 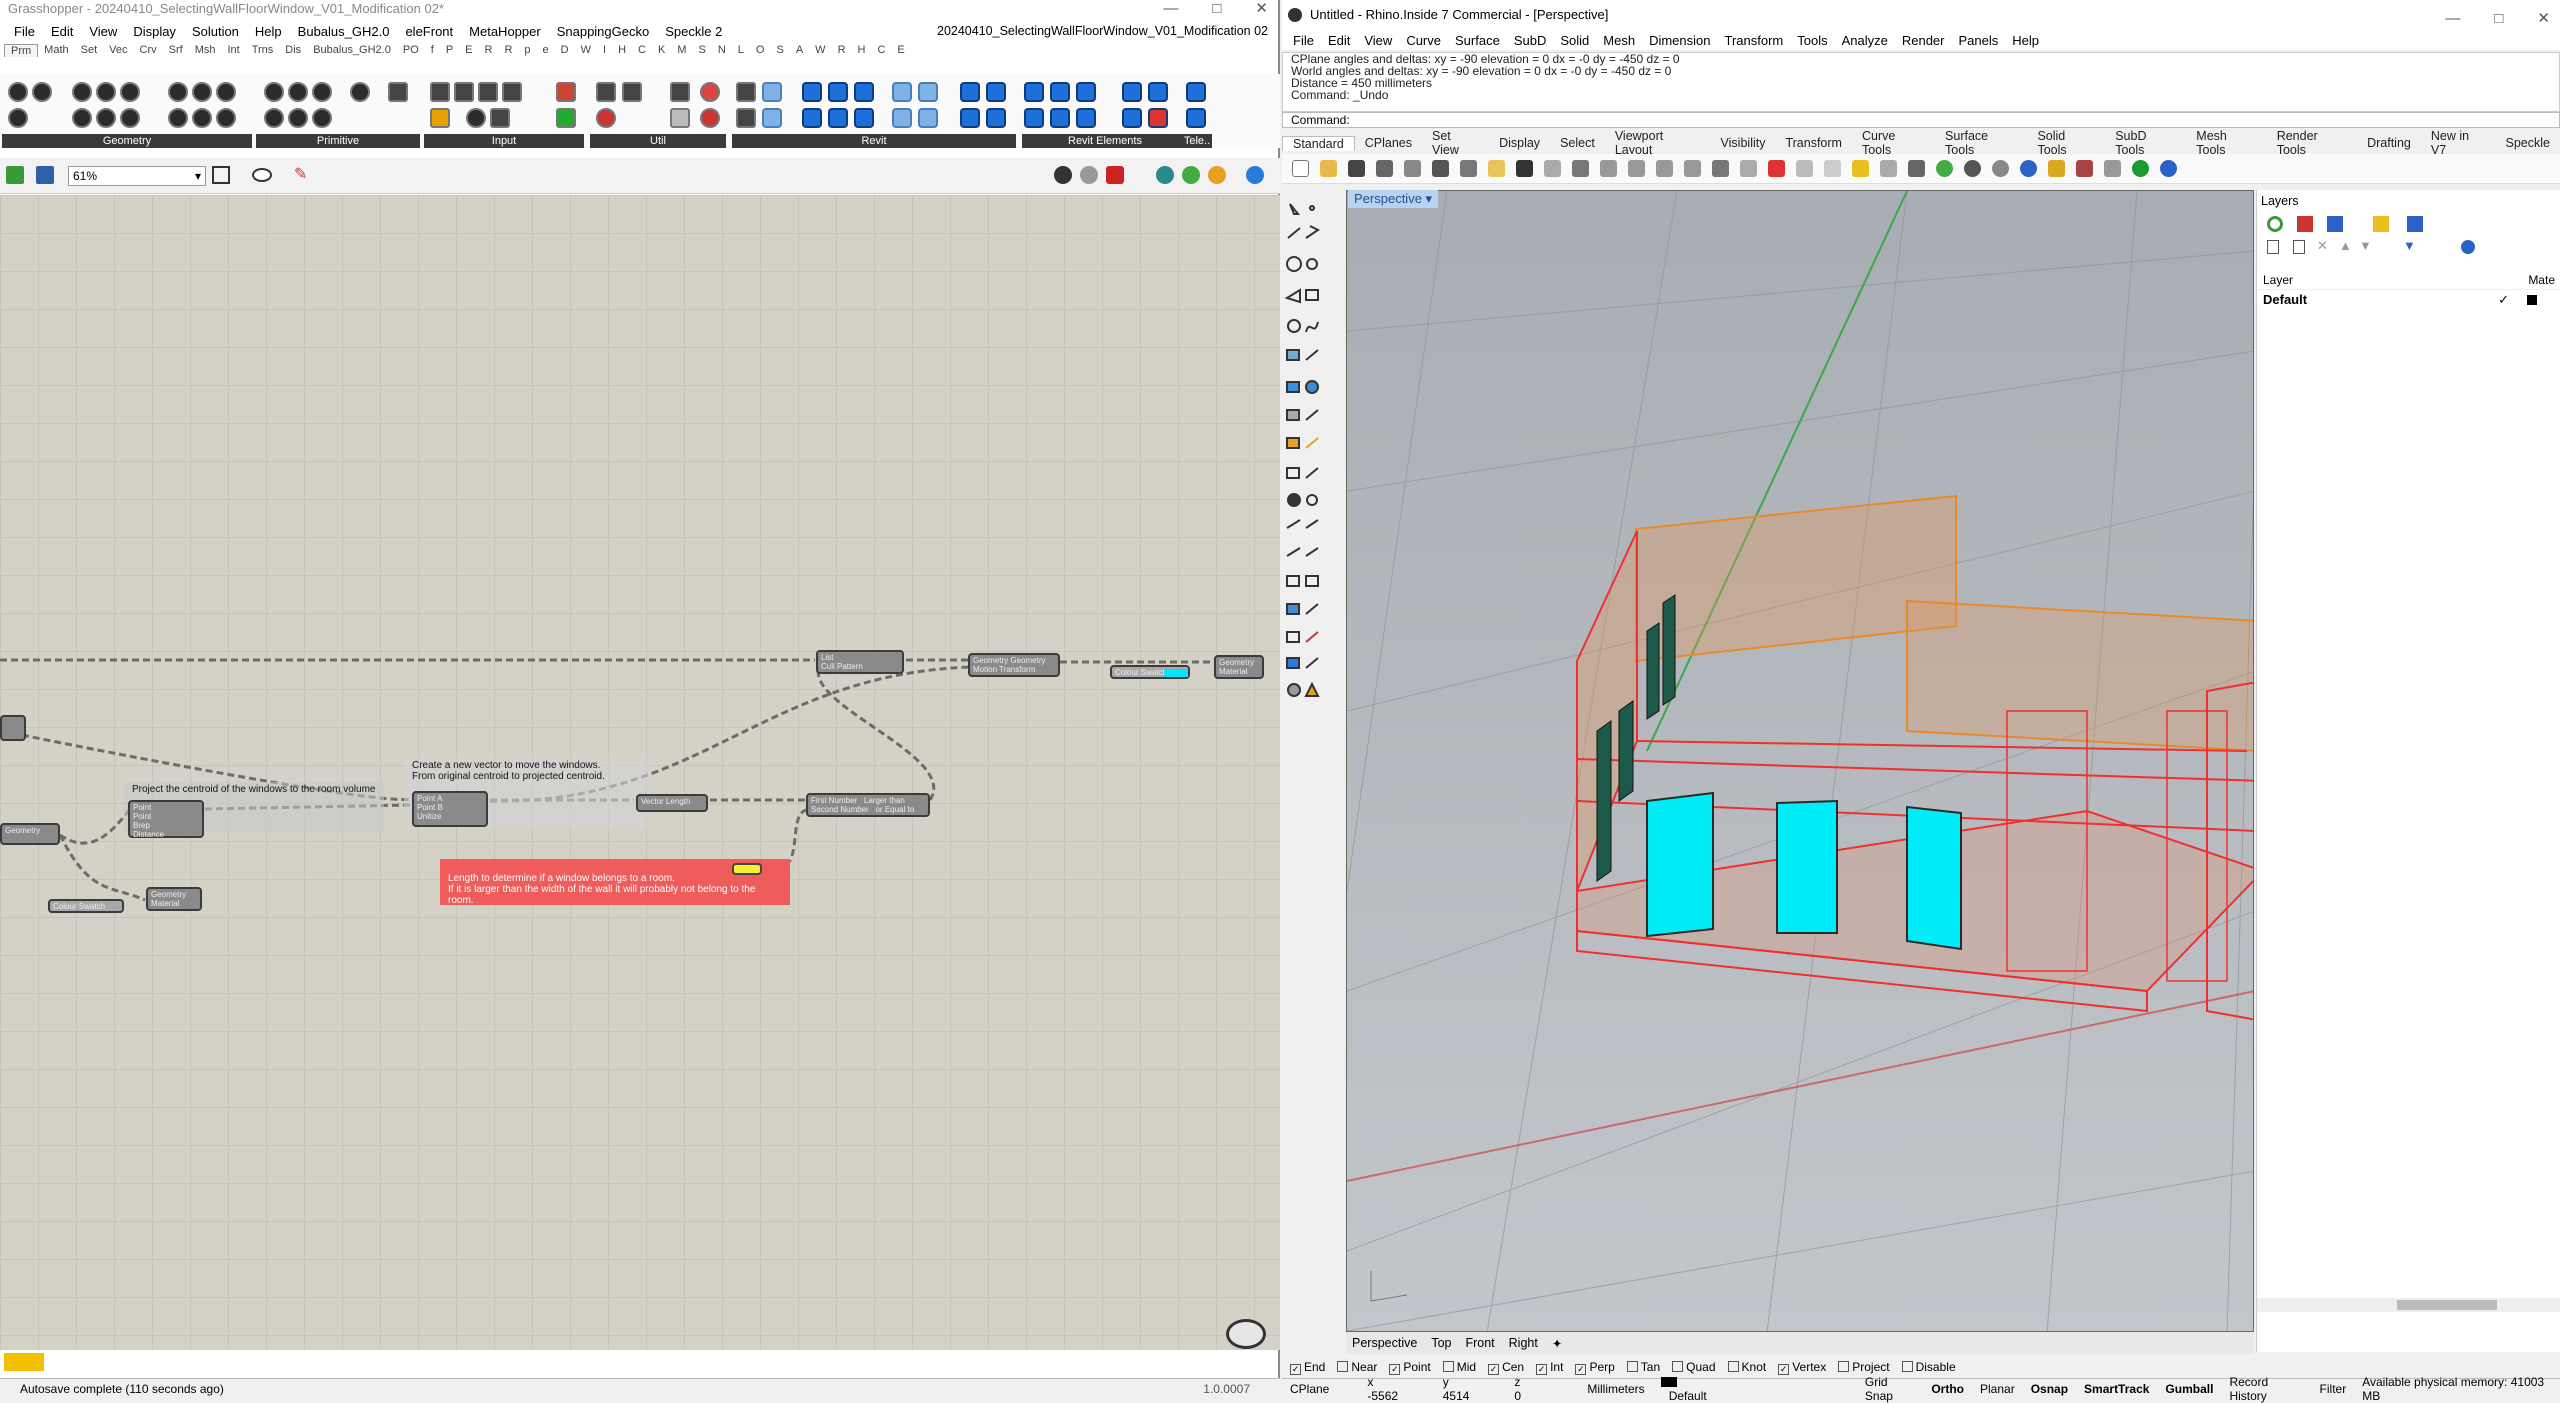 I want to click on split-icon, so click(x=1312, y=524).